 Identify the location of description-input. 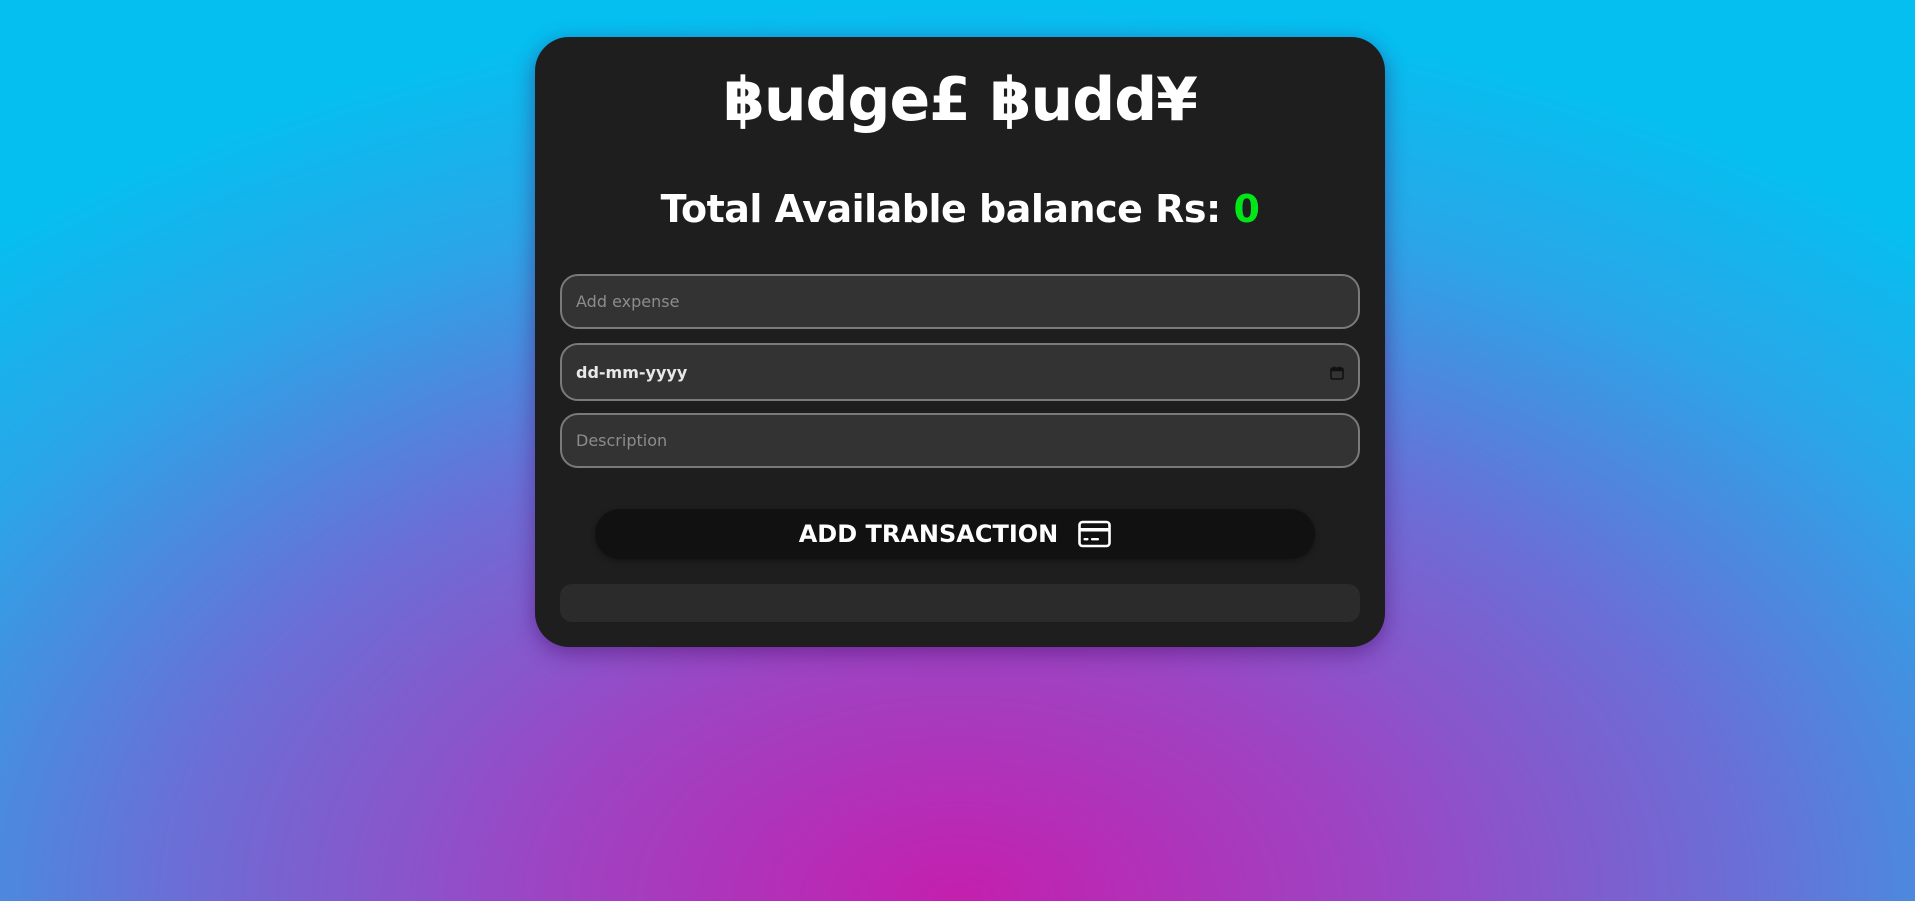
(960, 440).